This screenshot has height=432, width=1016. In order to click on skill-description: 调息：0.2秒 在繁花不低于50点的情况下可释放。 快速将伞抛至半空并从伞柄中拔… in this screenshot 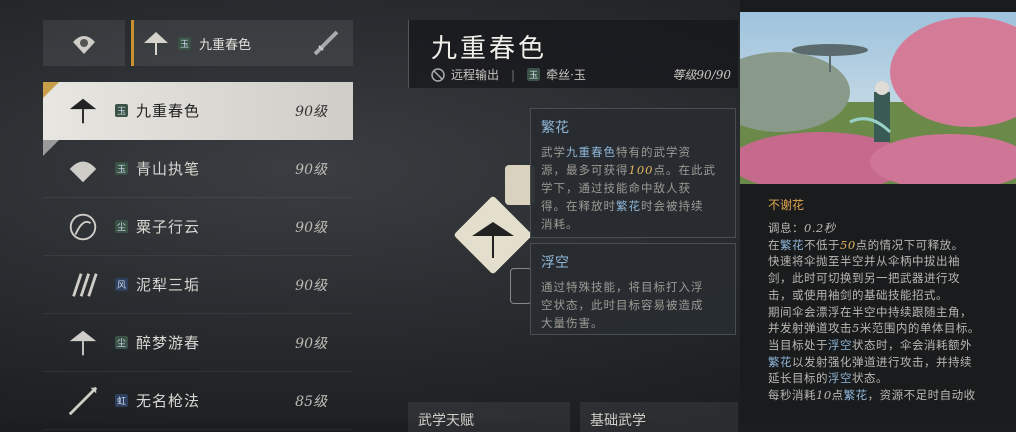, I will do `click(874, 312)`.